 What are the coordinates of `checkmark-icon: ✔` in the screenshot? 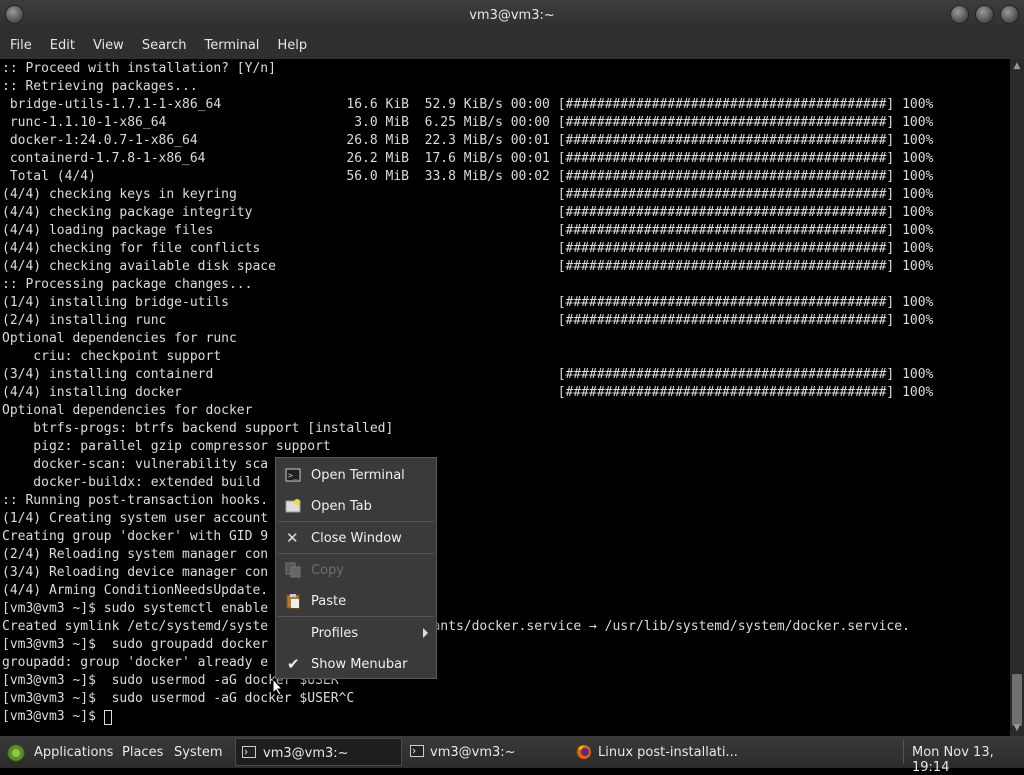 It's located at (293, 664).